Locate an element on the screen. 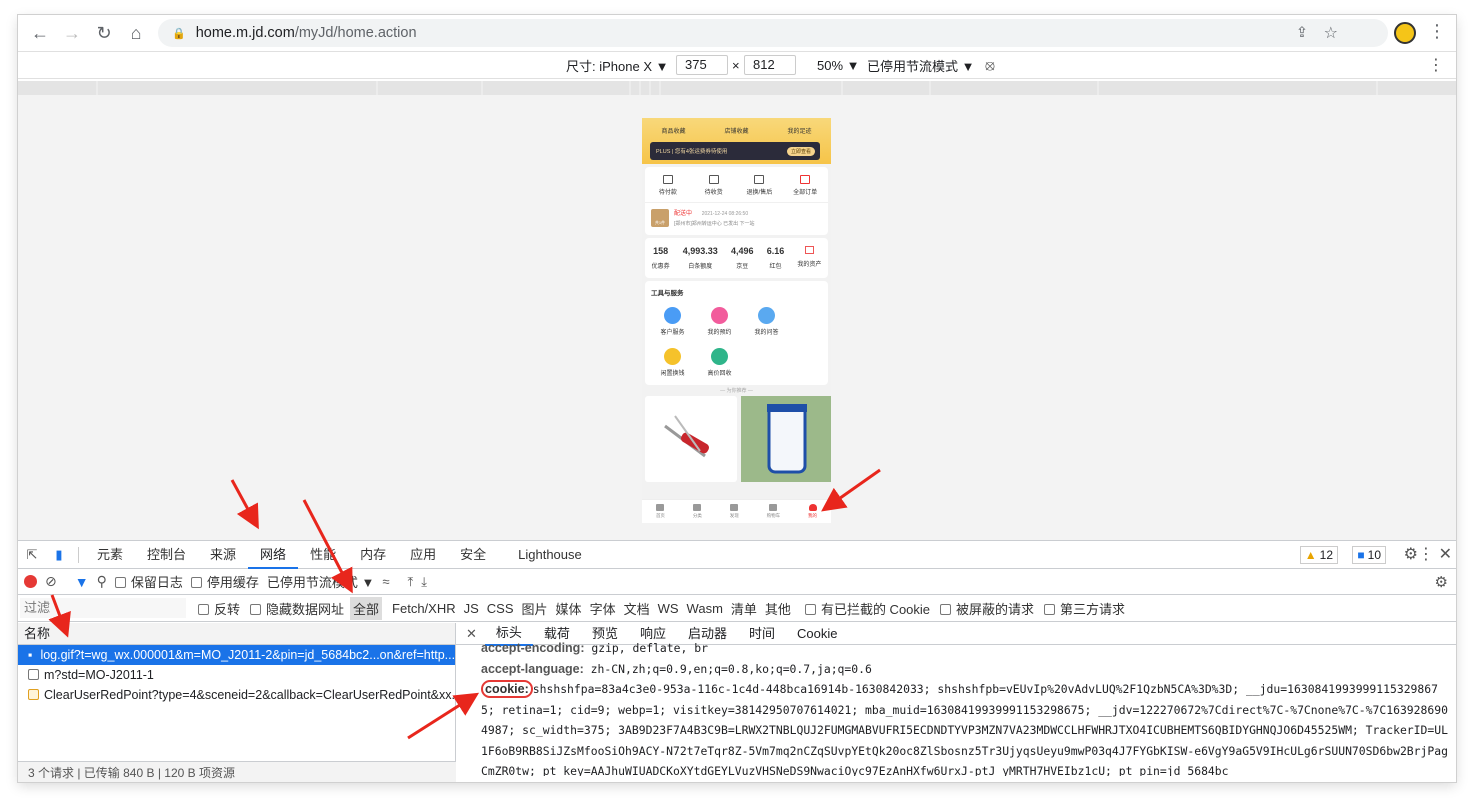 The width and height of the screenshot is (1474, 799). name-column-header: 名称 is located at coordinates (236, 634).